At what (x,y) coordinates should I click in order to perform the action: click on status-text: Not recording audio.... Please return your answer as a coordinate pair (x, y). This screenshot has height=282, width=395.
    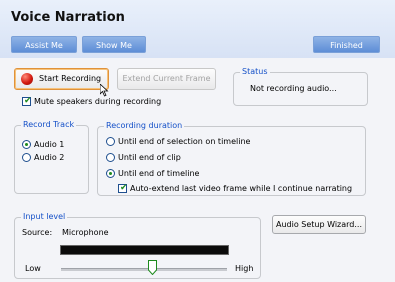
    Looking at the image, I should click on (293, 88).